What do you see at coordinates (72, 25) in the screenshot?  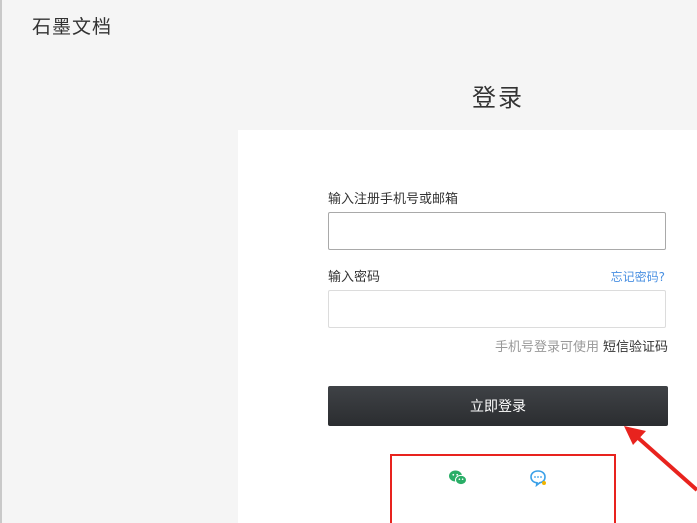 I see `brand-logo-text: 石墨文档` at bounding box center [72, 25].